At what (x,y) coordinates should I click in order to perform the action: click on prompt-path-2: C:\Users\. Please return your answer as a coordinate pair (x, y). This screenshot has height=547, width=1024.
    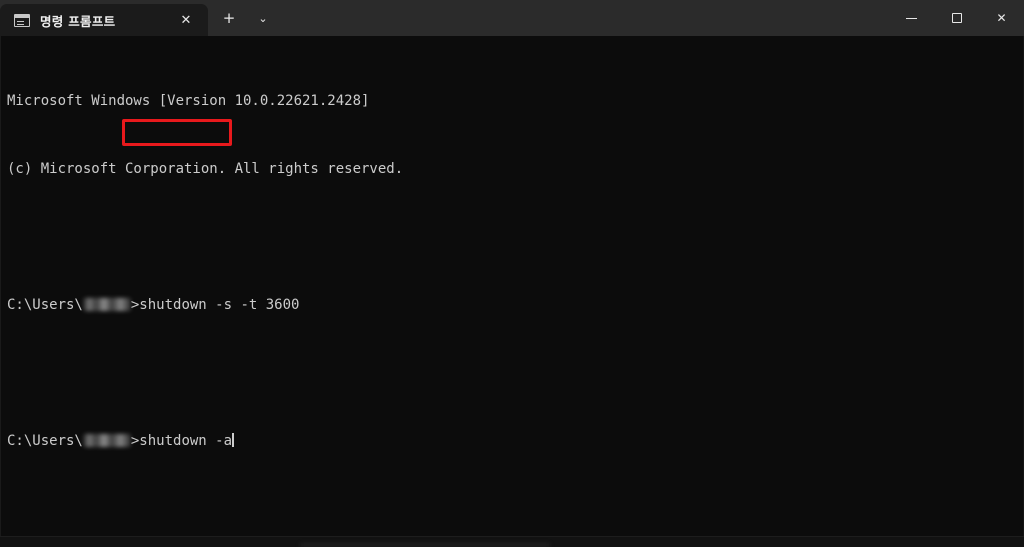
    Looking at the image, I should click on (45, 441).